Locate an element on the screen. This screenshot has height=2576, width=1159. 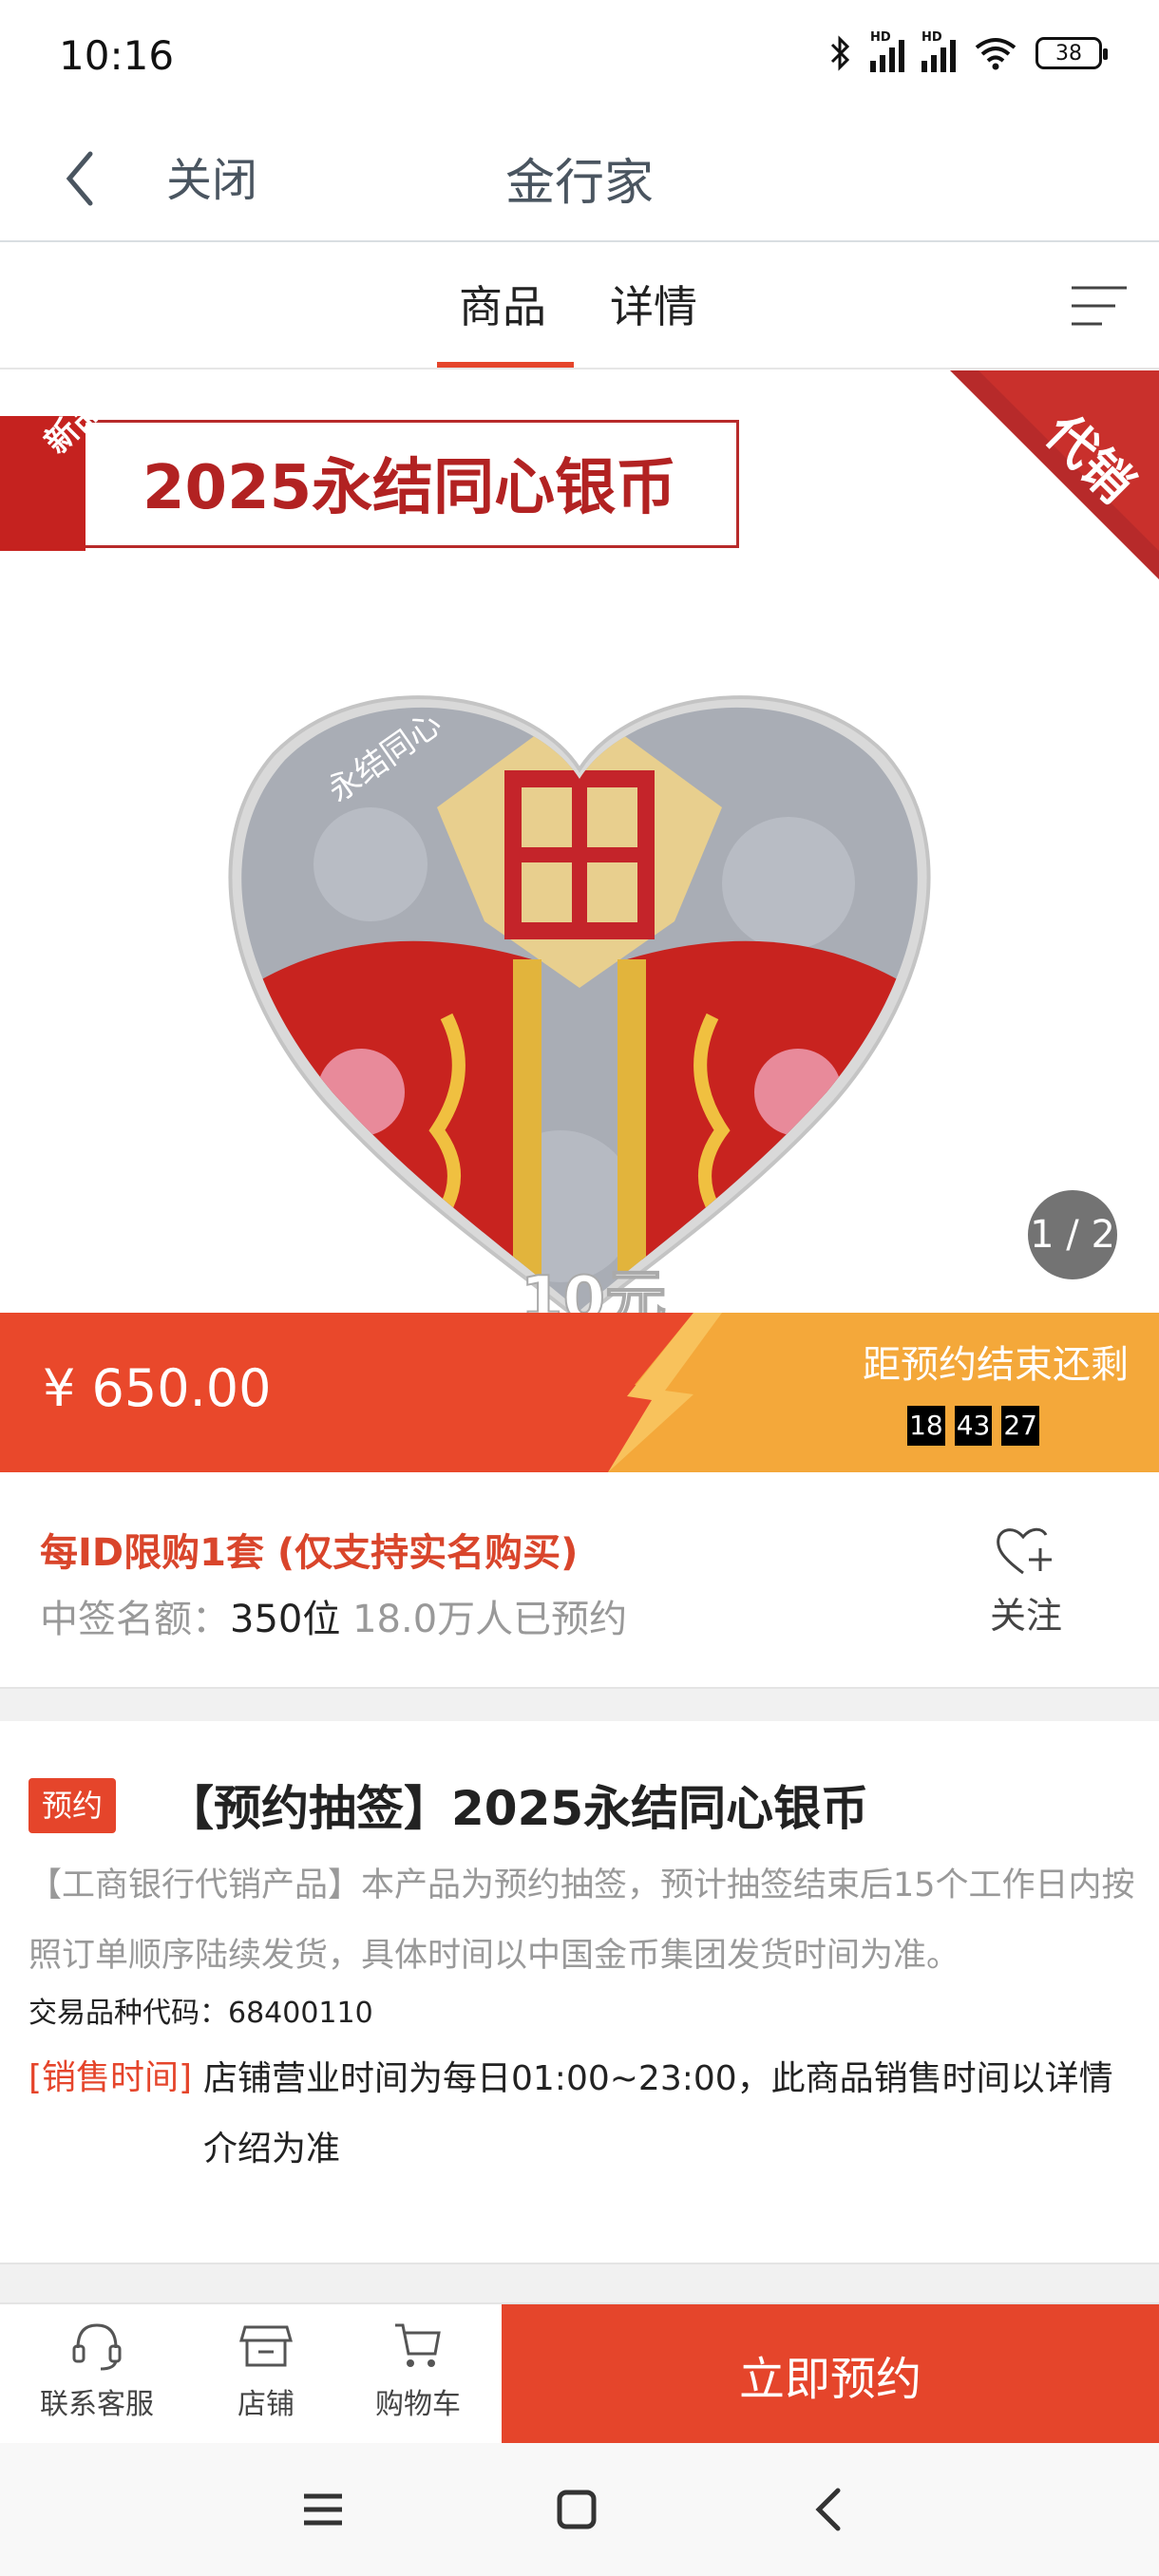
system-navigation-bar is located at coordinates (579, 2509).